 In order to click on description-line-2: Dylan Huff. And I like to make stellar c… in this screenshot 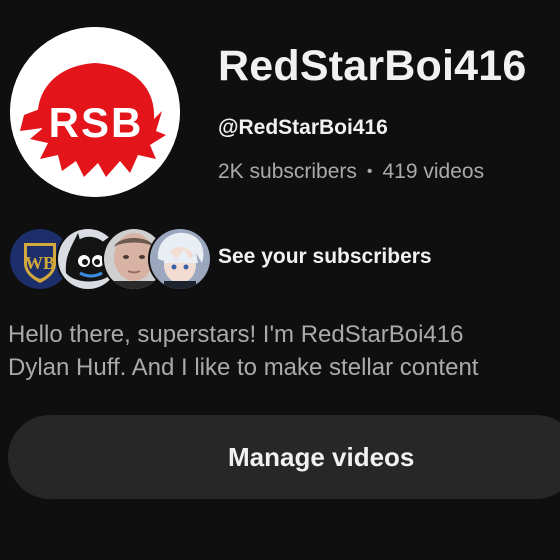, I will do `click(243, 367)`.